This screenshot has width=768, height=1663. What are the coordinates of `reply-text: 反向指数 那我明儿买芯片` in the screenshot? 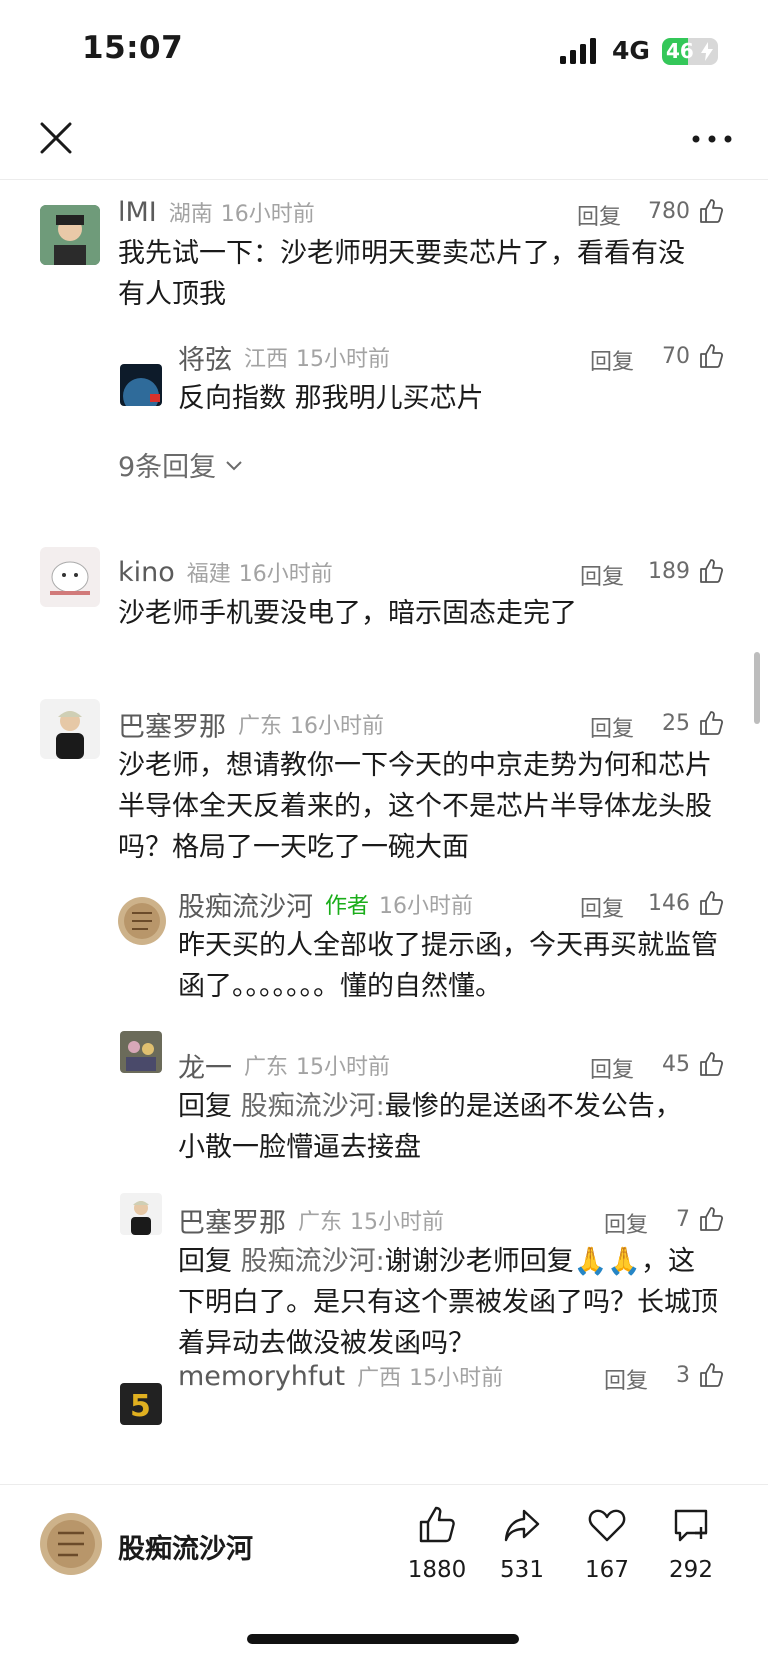 It's located at (331, 398).